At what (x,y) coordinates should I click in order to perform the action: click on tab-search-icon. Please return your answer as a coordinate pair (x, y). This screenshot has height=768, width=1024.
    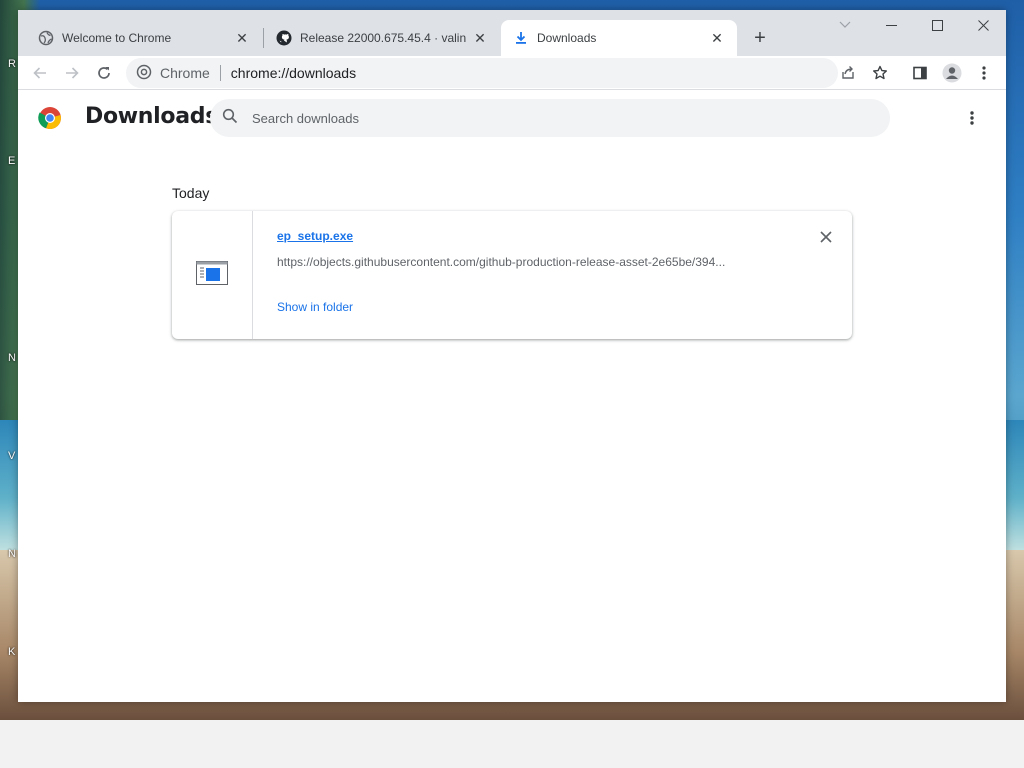
    Looking at the image, I should click on (845, 25).